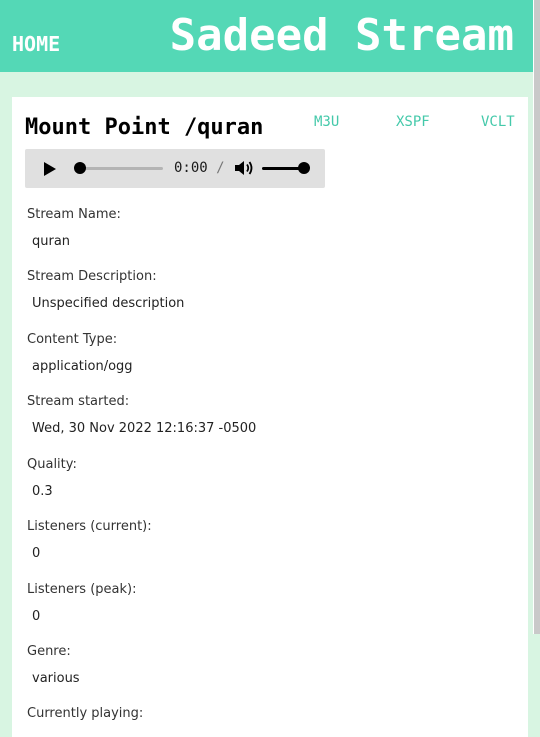  Describe the element at coordinates (72, 339) in the screenshot. I see `field-label: Content Type:` at that location.